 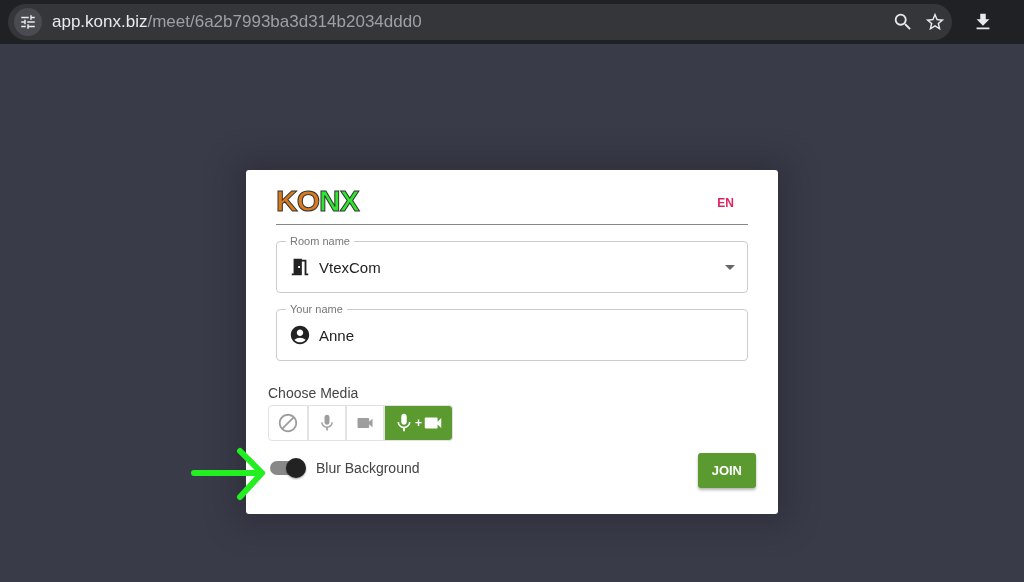 I want to click on field-value: Anne, so click(x=337, y=335).